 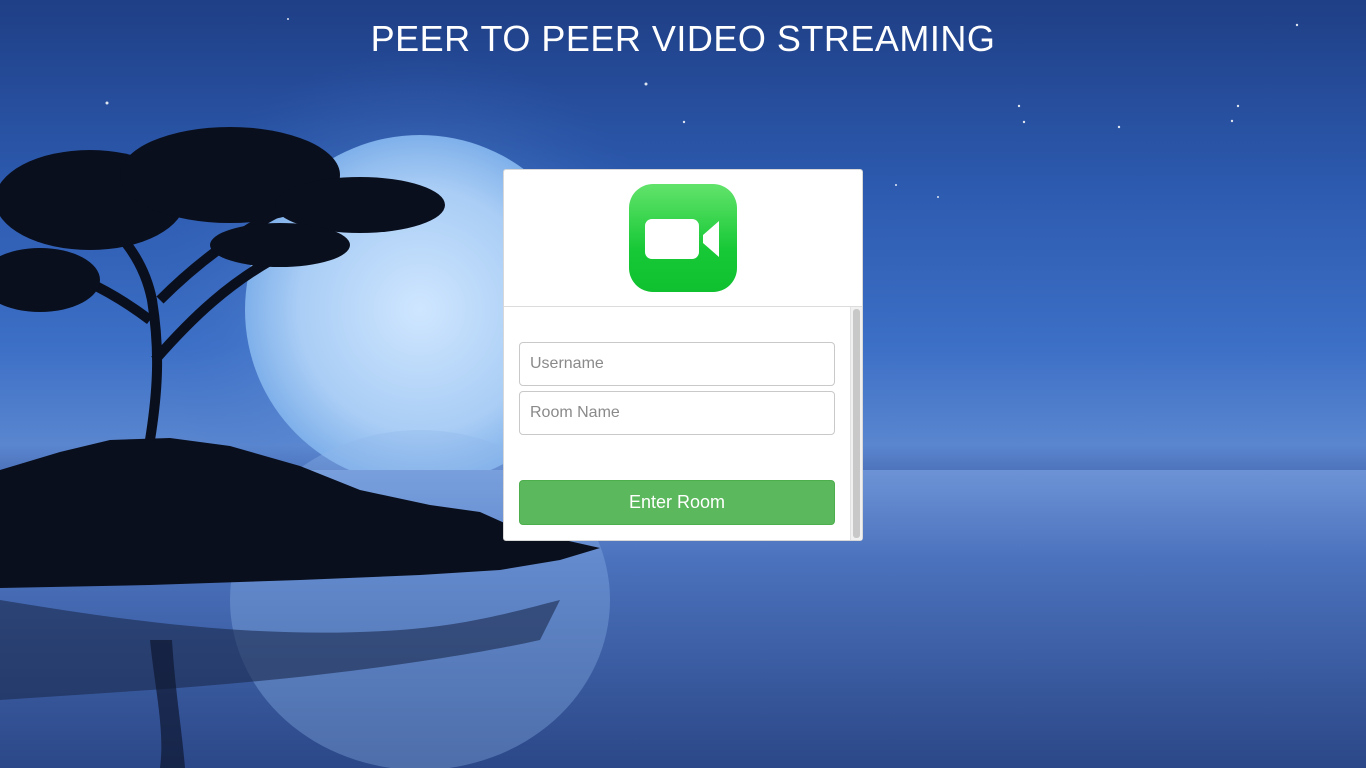 I want to click on card-header, so click(x=683, y=238).